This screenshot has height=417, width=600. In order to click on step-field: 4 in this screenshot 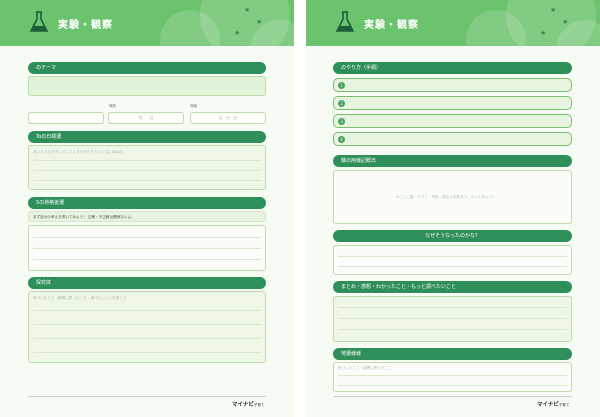, I will do `click(452, 139)`.